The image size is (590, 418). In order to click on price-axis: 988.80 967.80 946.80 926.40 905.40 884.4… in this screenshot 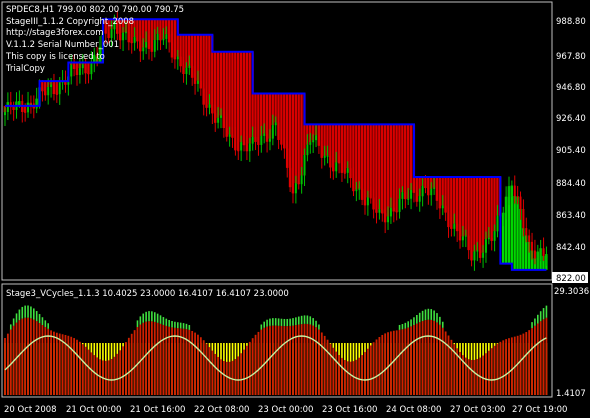, I will do `click(571, 135)`.